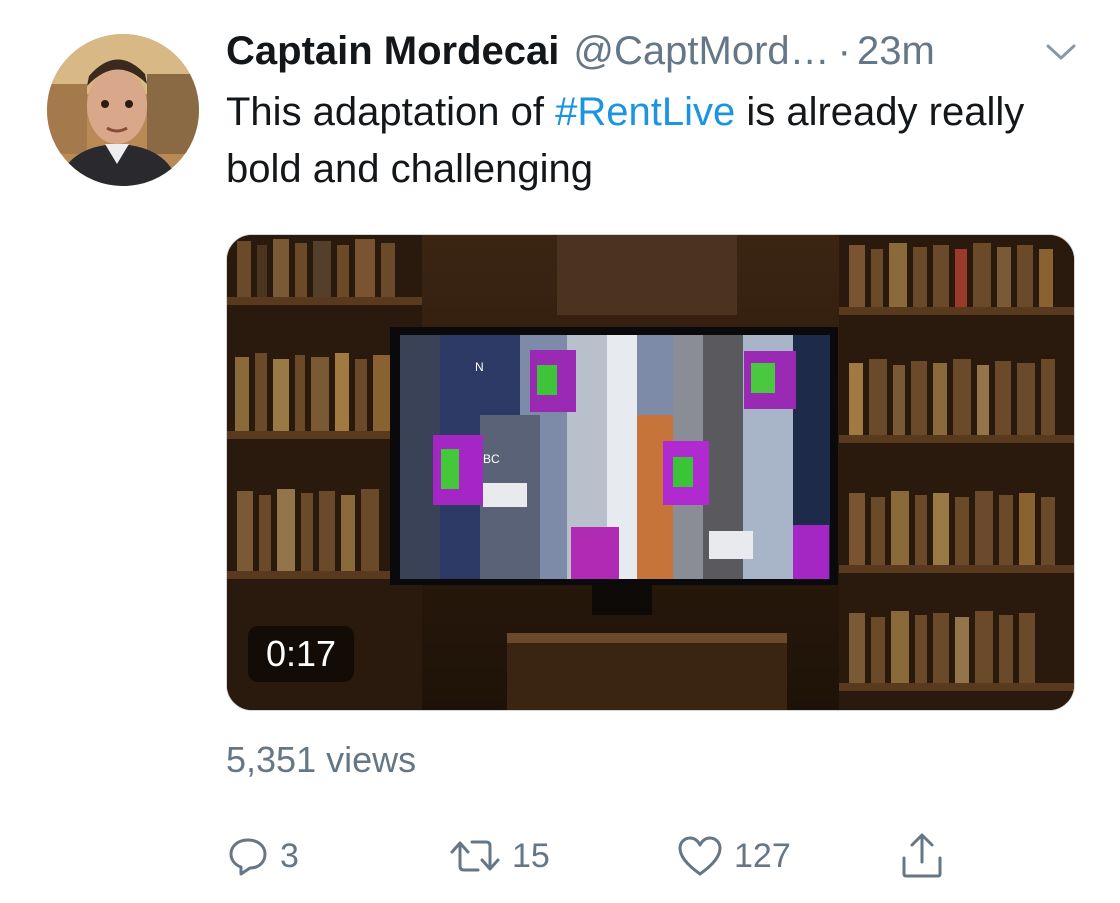 The image size is (1120, 903). What do you see at coordinates (391, 112) in the screenshot?
I see `tweet-text-before: This adaptation of` at bounding box center [391, 112].